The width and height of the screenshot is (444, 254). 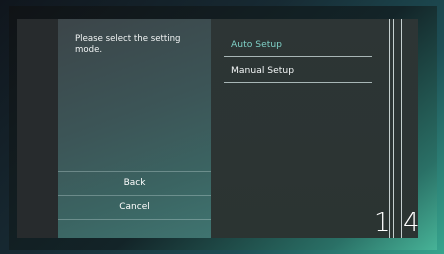 What do you see at coordinates (134, 183) in the screenshot?
I see `back-button: Back` at bounding box center [134, 183].